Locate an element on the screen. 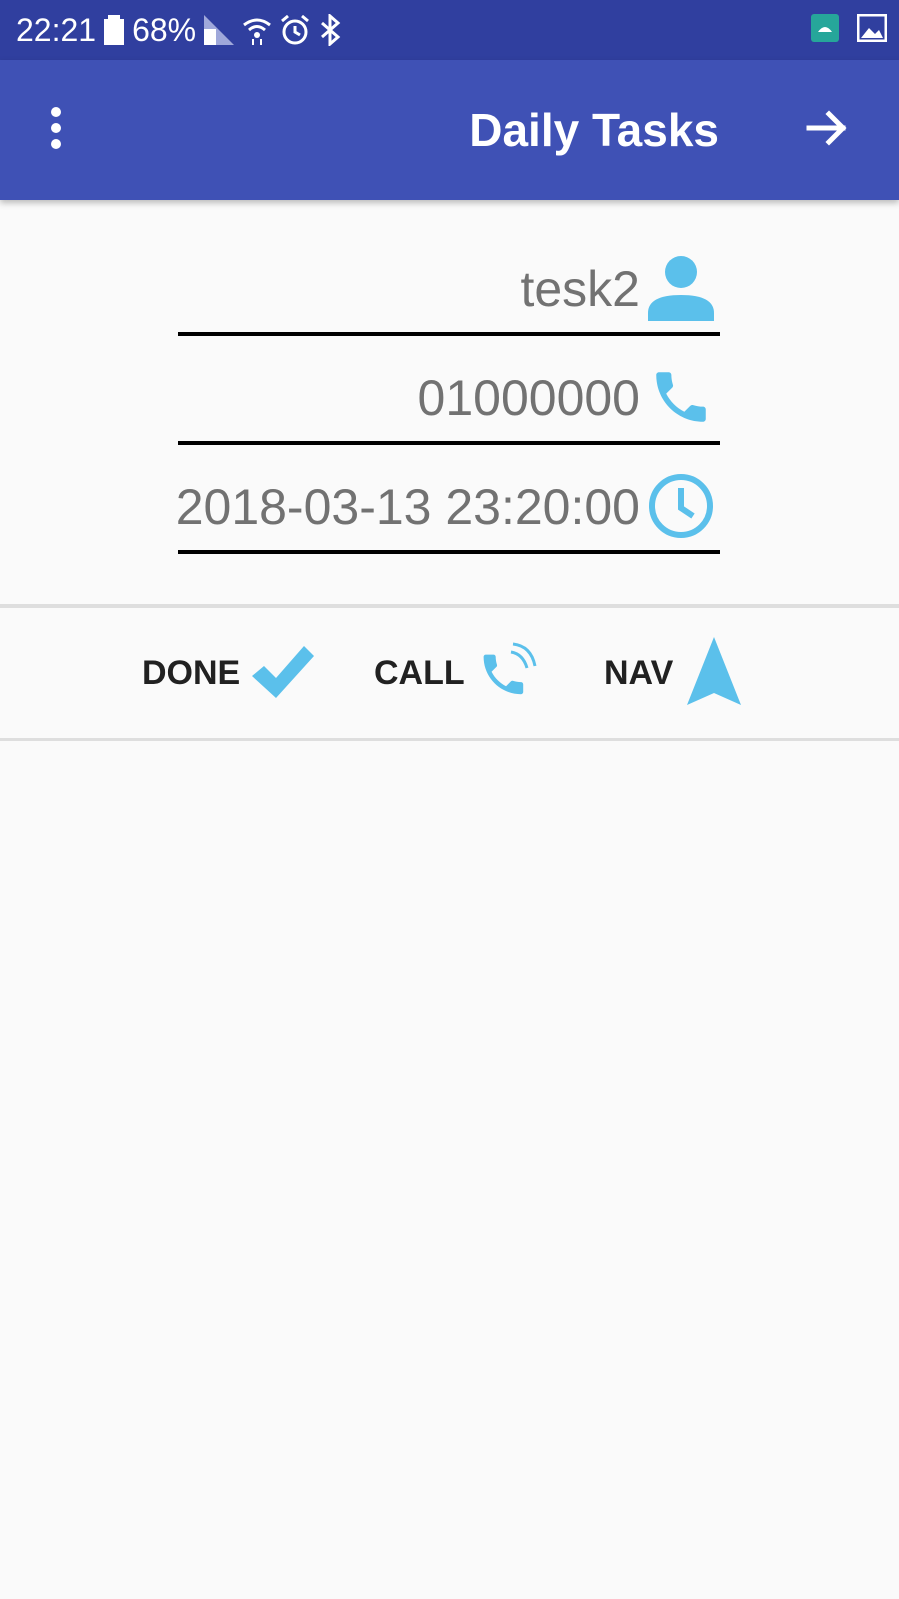  status-bar: 22:21 68% is located at coordinates (449, 30).